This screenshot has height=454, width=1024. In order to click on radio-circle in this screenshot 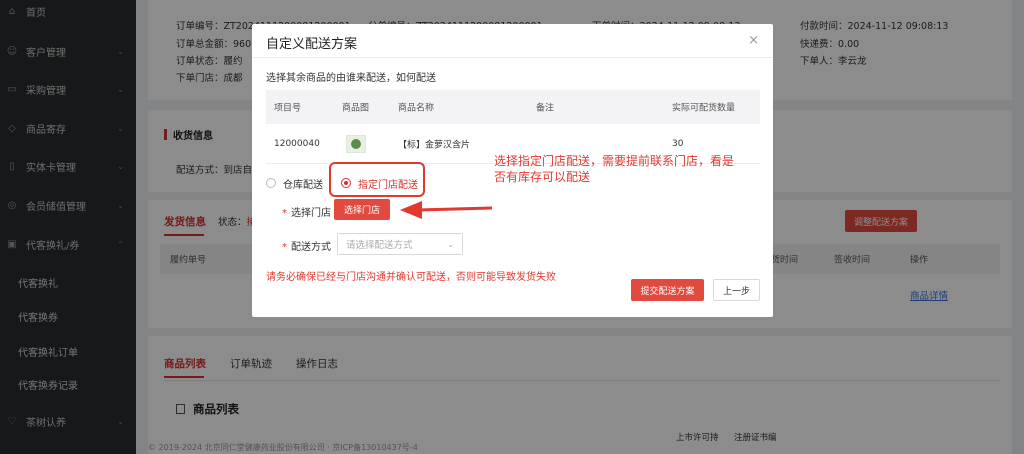, I will do `click(271, 183)`.